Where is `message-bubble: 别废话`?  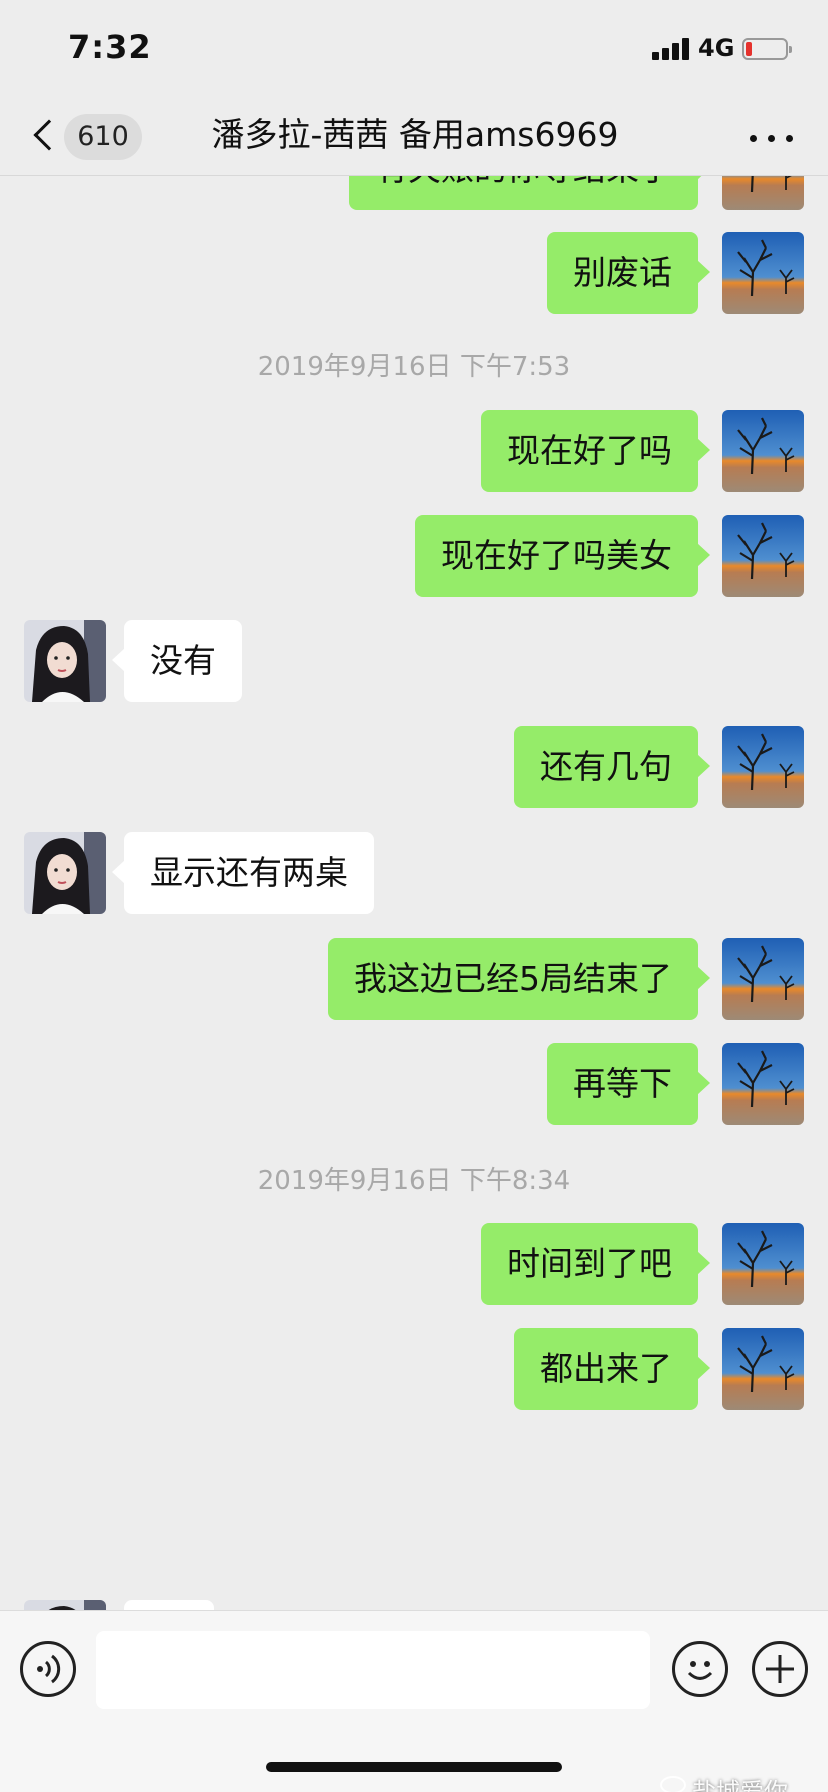
message-bubble: 别废话 is located at coordinates (628, 273).